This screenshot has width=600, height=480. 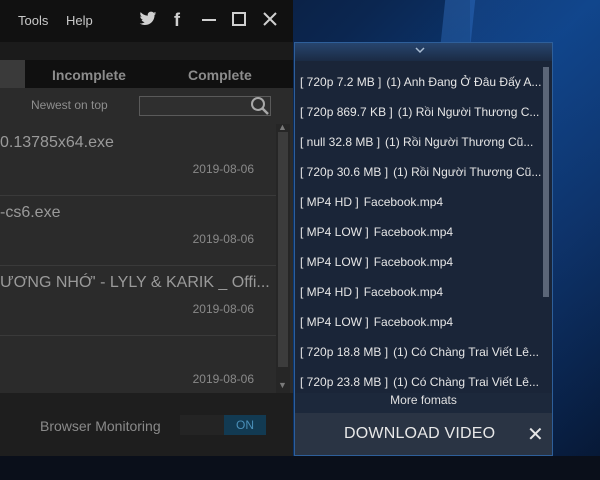 I want to click on bottom-bar: Browser Monitoring ON, so click(x=146, y=424).